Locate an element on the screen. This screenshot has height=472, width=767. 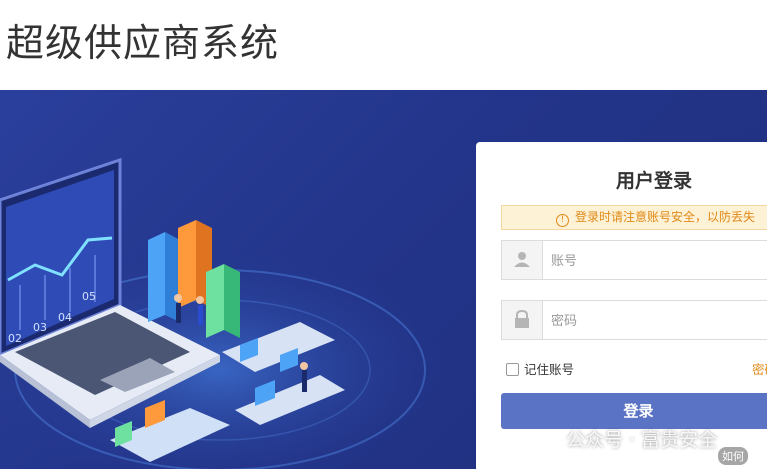
login-title: 用户登录 is located at coordinates (653, 181).